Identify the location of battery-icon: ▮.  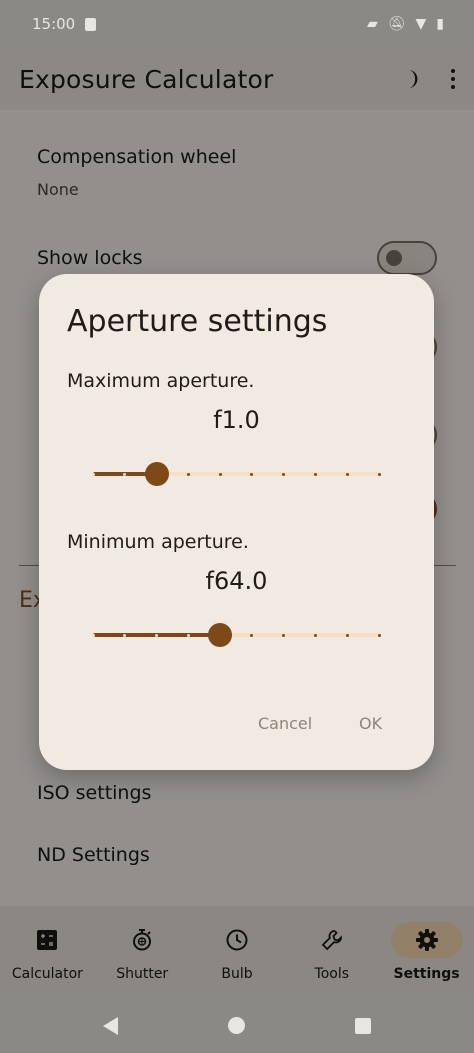
(440, 24).